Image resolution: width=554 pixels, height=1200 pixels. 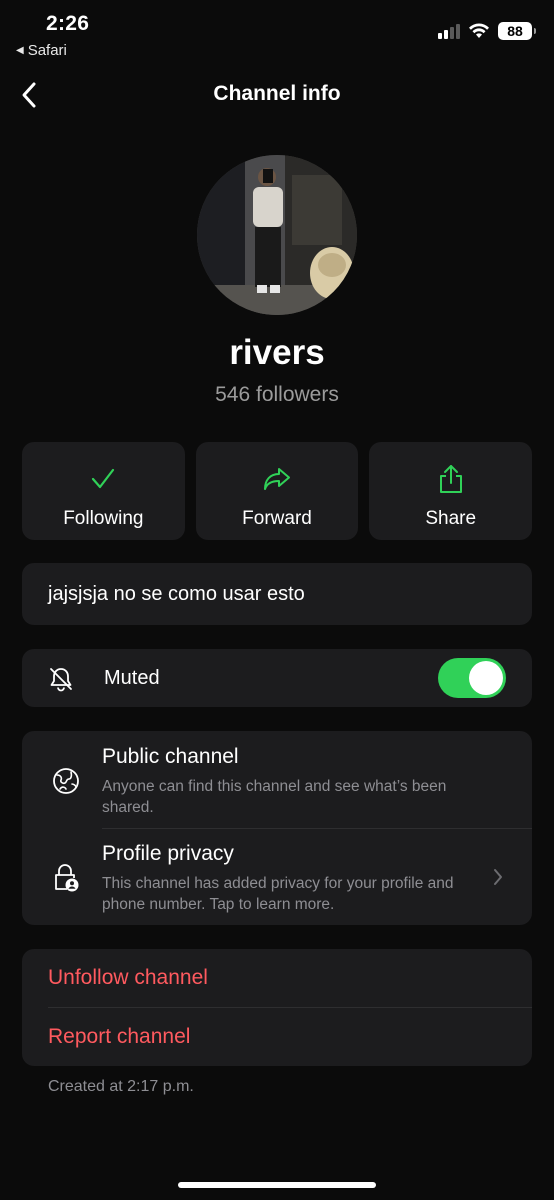 I want to click on toggle-knob, so click(x=486, y=678).